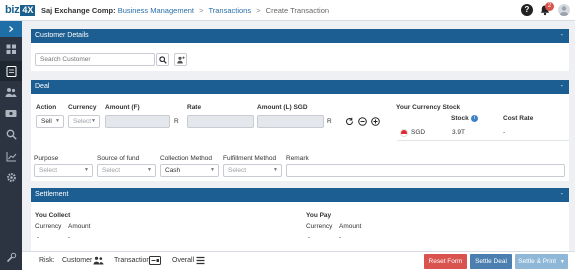 The image size is (575, 270). I want to click on avatar, so click(564, 10).